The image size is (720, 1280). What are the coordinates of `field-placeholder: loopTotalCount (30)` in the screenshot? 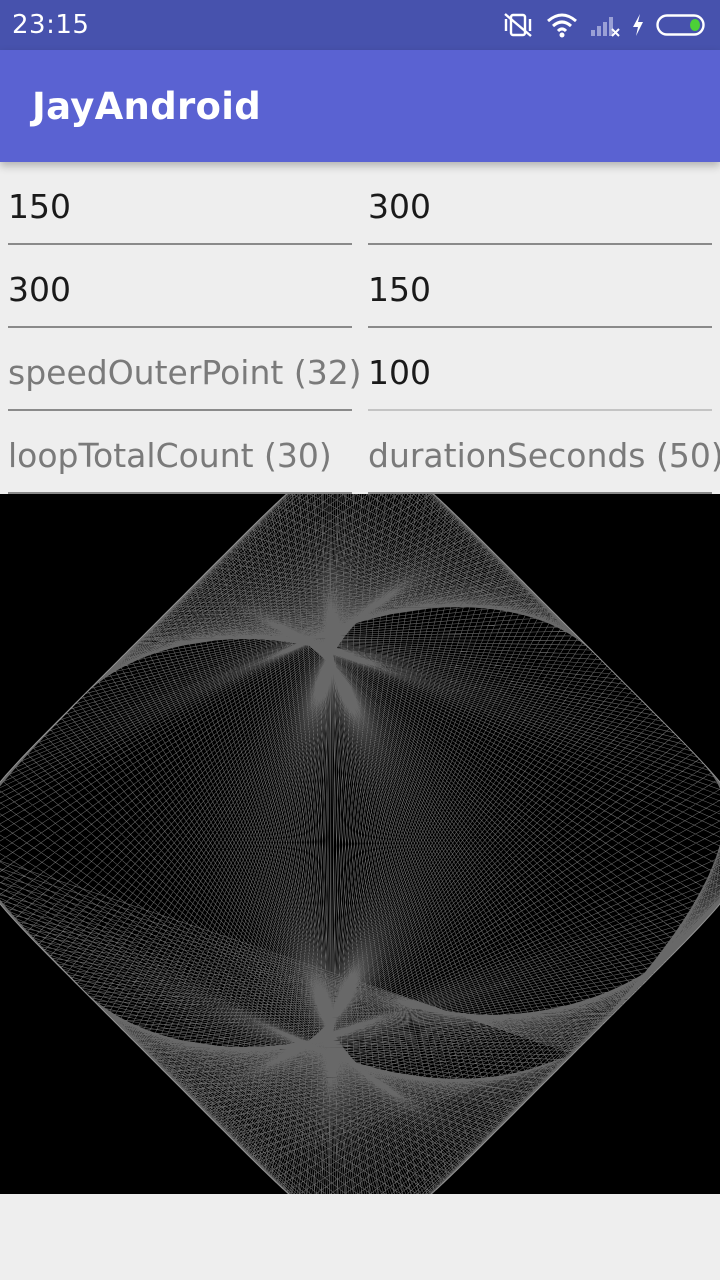 It's located at (170, 455).